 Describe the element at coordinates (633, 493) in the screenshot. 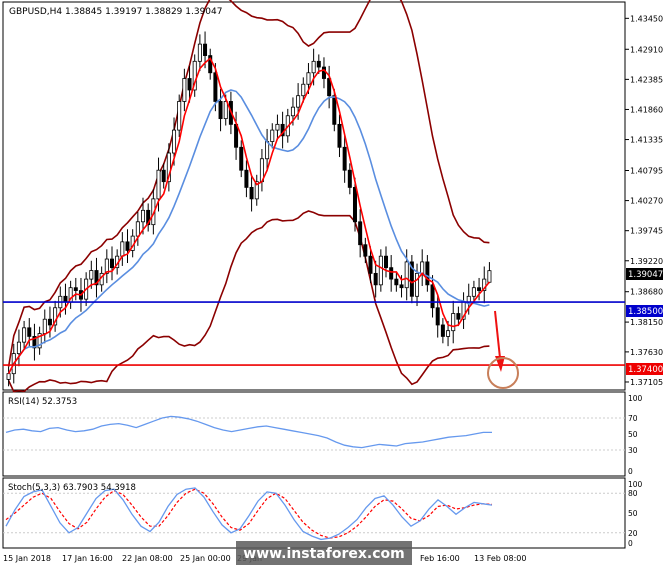

I see `stoch-tick-label: 80` at that location.